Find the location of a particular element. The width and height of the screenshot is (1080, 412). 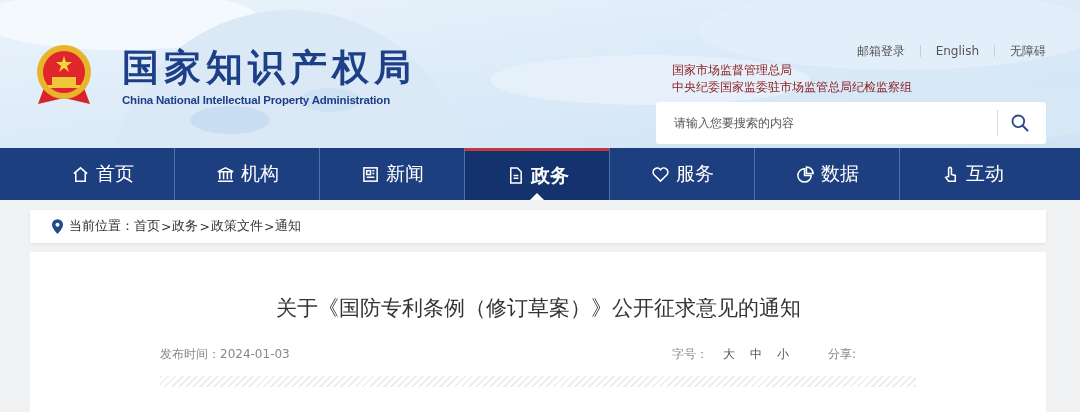

font-size-link: 小 is located at coordinates (782, 354).